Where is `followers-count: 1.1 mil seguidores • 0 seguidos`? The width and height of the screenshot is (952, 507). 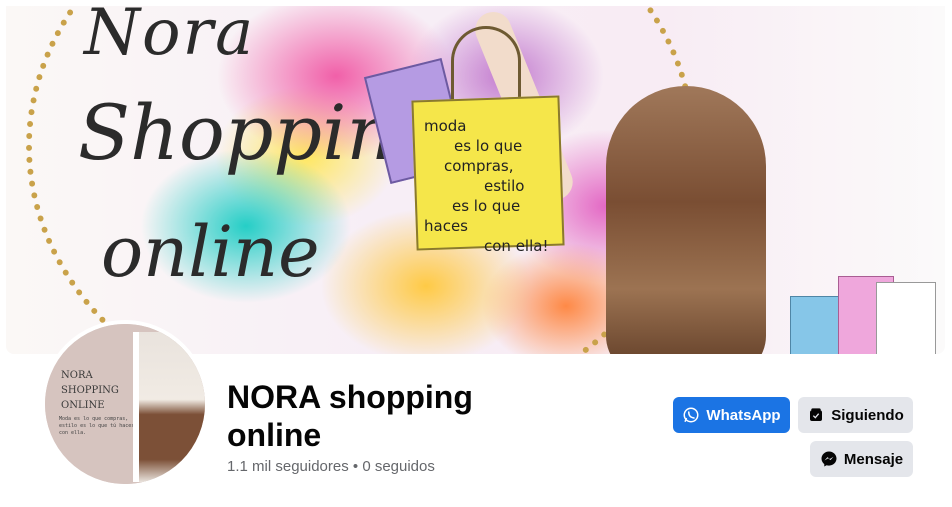 followers-count: 1.1 mil seguidores • 0 seguidos is located at coordinates (331, 466).